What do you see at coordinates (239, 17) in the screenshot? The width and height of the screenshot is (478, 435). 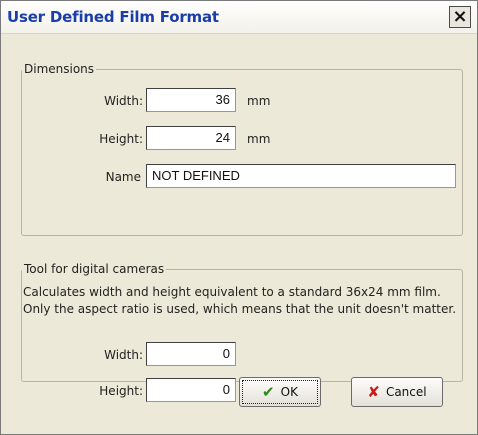 I see `title-bar: User Defined Film Format ×` at bounding box center [239, 17].